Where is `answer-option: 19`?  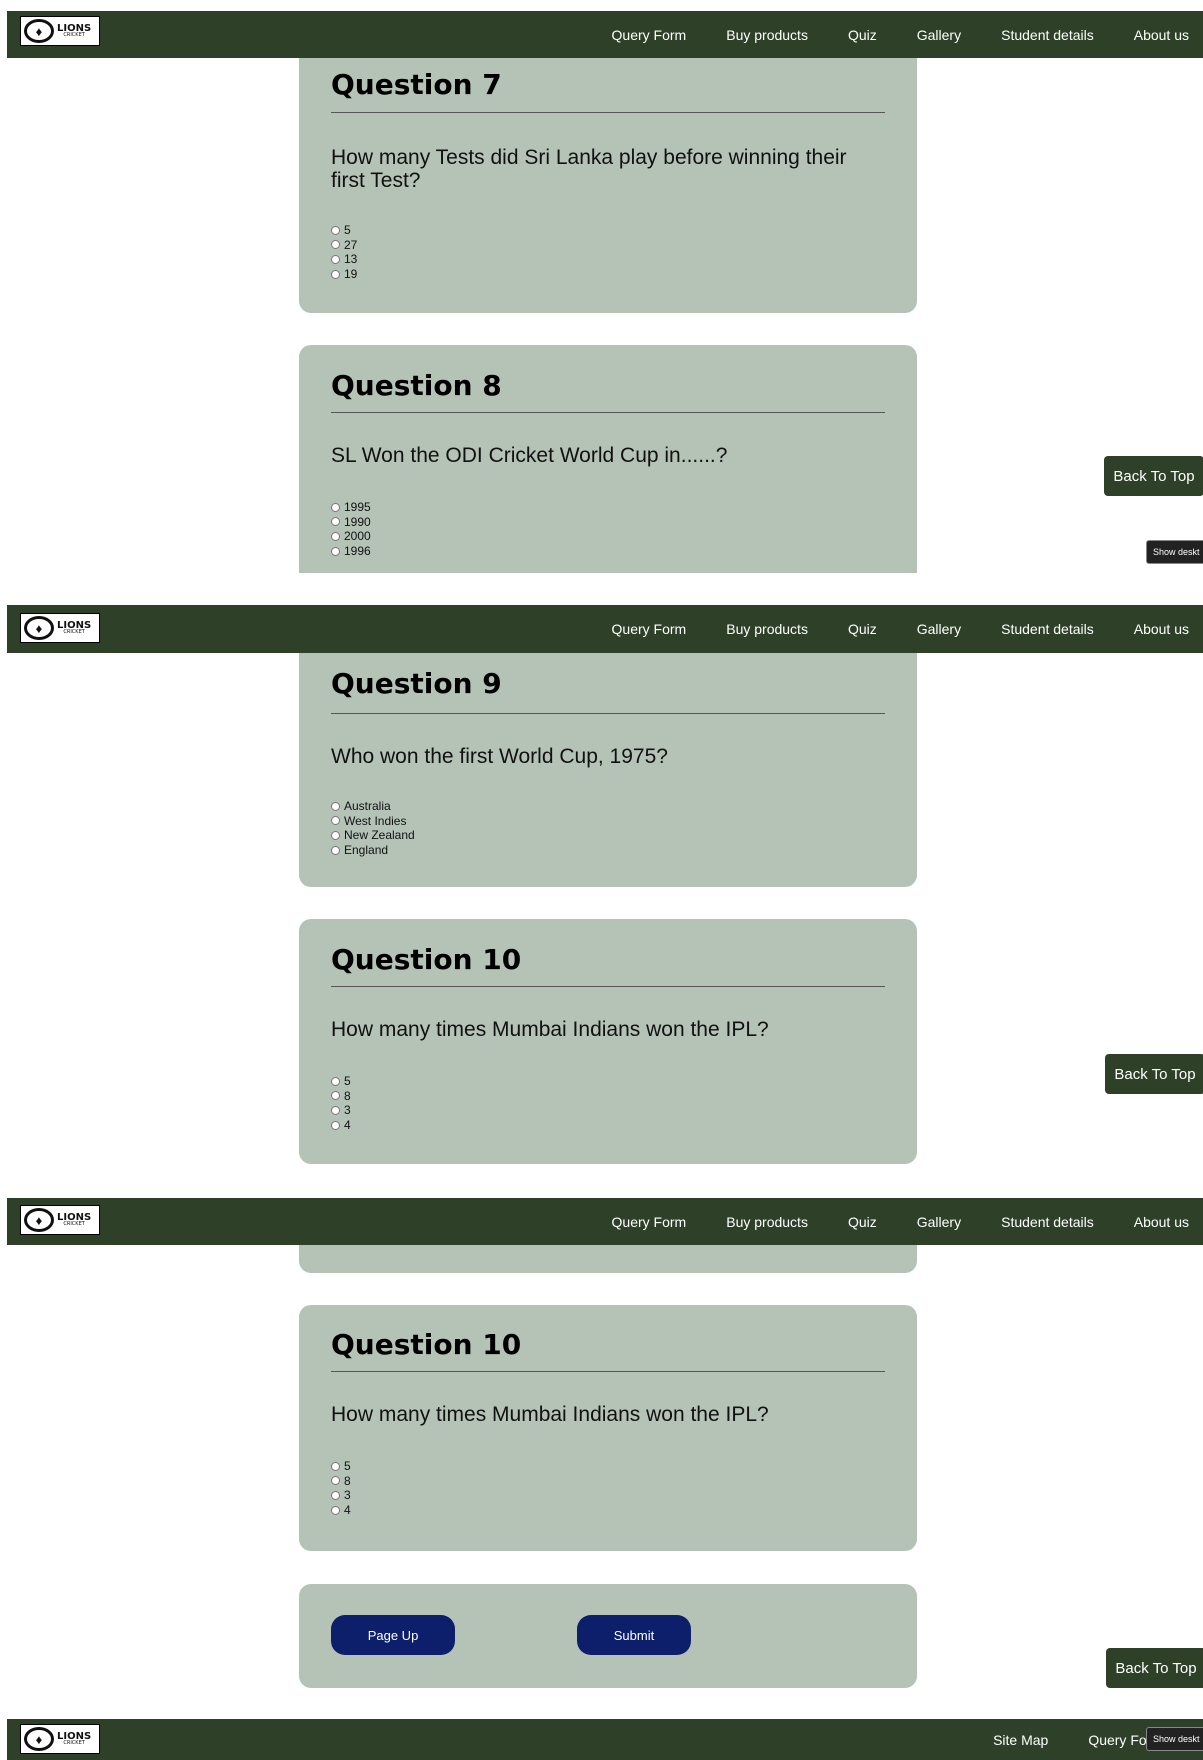 answer-option: 19 is located at coordinates (344, 274).